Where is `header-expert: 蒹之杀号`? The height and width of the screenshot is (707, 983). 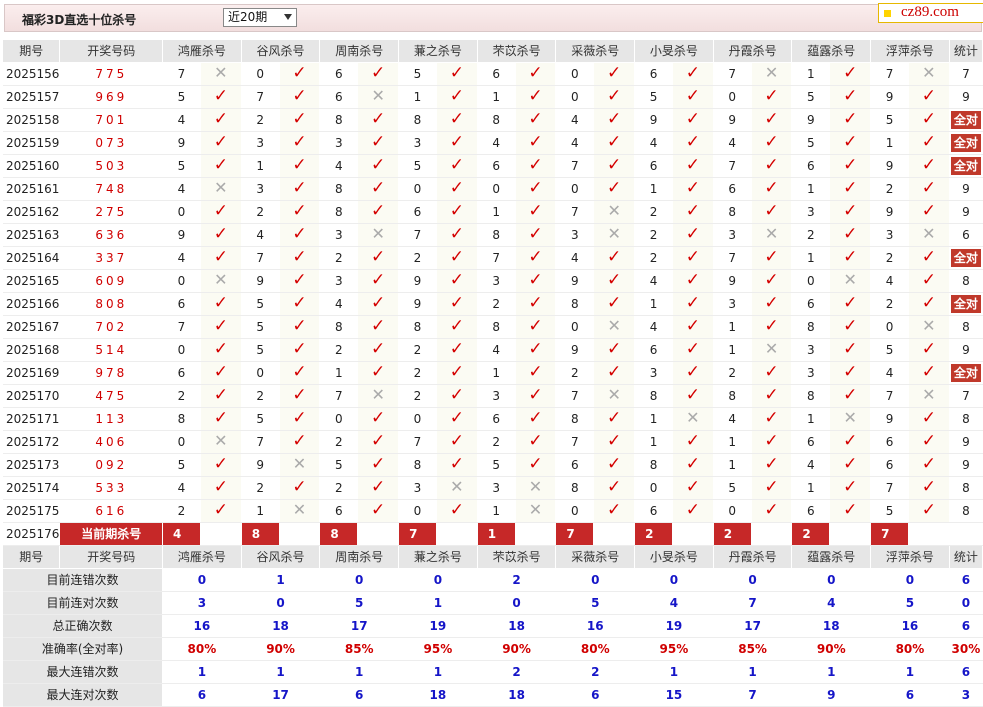
header-expert: 蒹之杀号 is located at coordinates (438, 51).